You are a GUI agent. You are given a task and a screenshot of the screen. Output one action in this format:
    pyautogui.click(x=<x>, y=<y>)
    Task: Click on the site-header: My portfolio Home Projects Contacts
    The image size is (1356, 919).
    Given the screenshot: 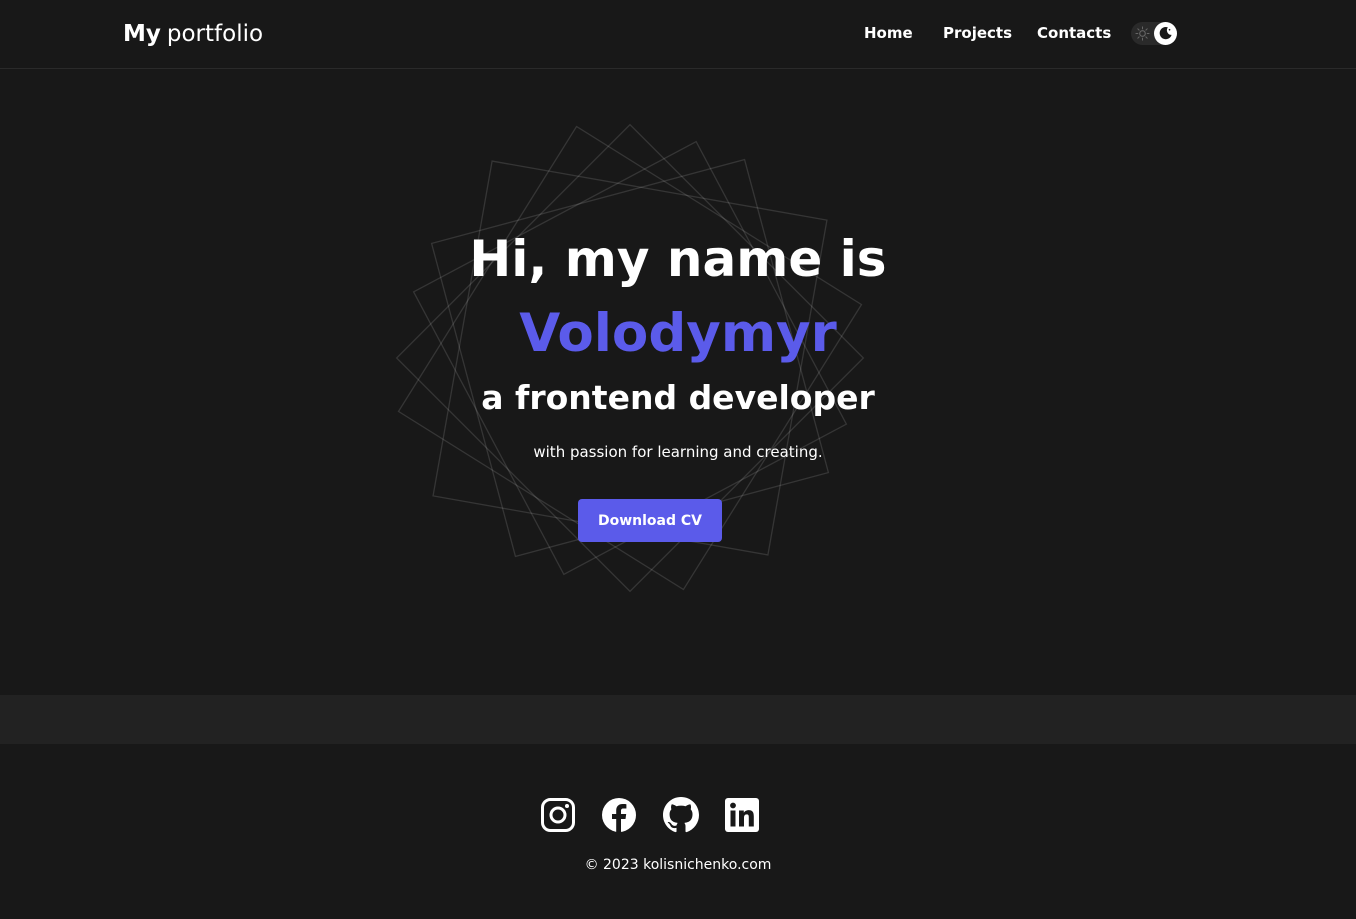 What is the action you would take?
    pyautogui.click(x=678, y=34)
    